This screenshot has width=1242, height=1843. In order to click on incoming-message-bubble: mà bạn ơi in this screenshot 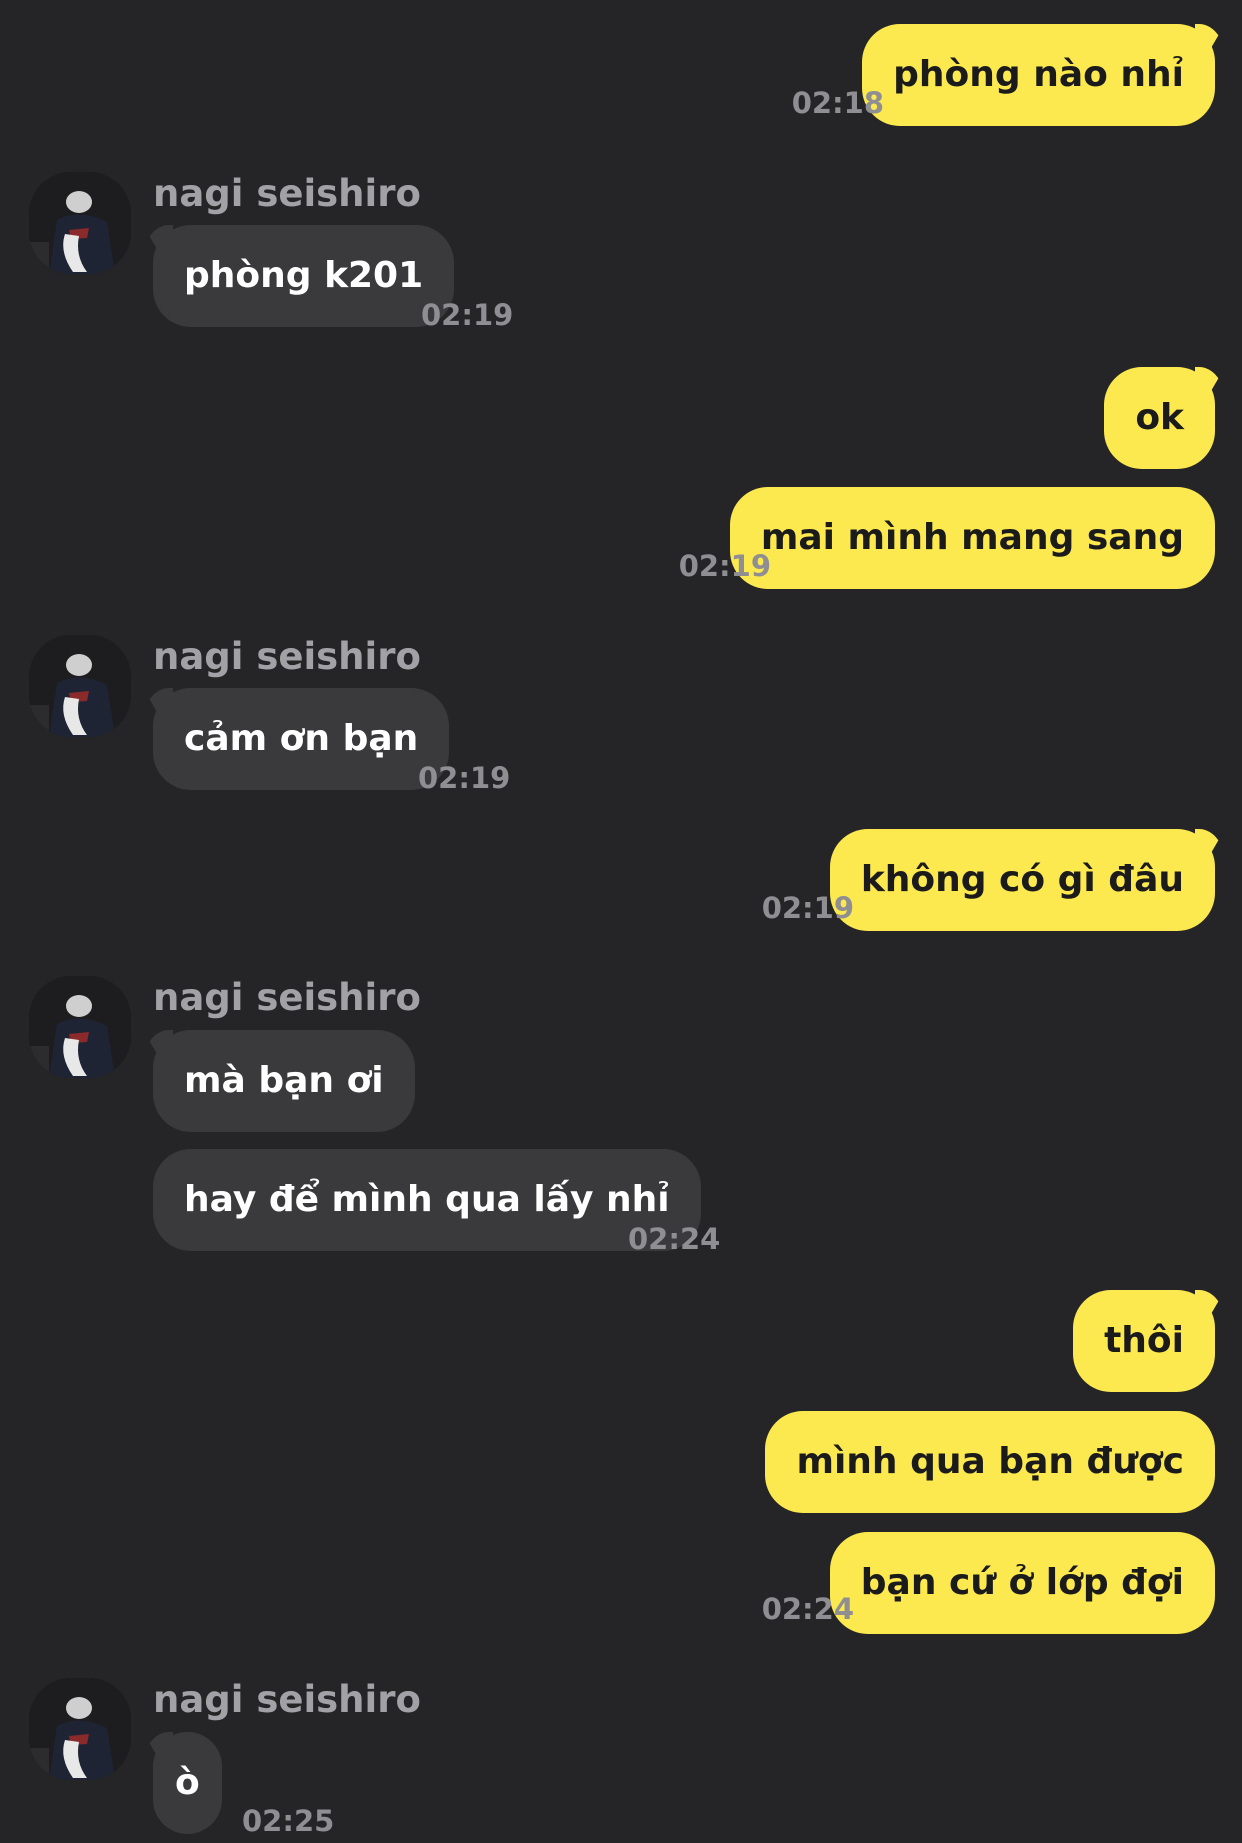, I will do `click(284, 1081)`.